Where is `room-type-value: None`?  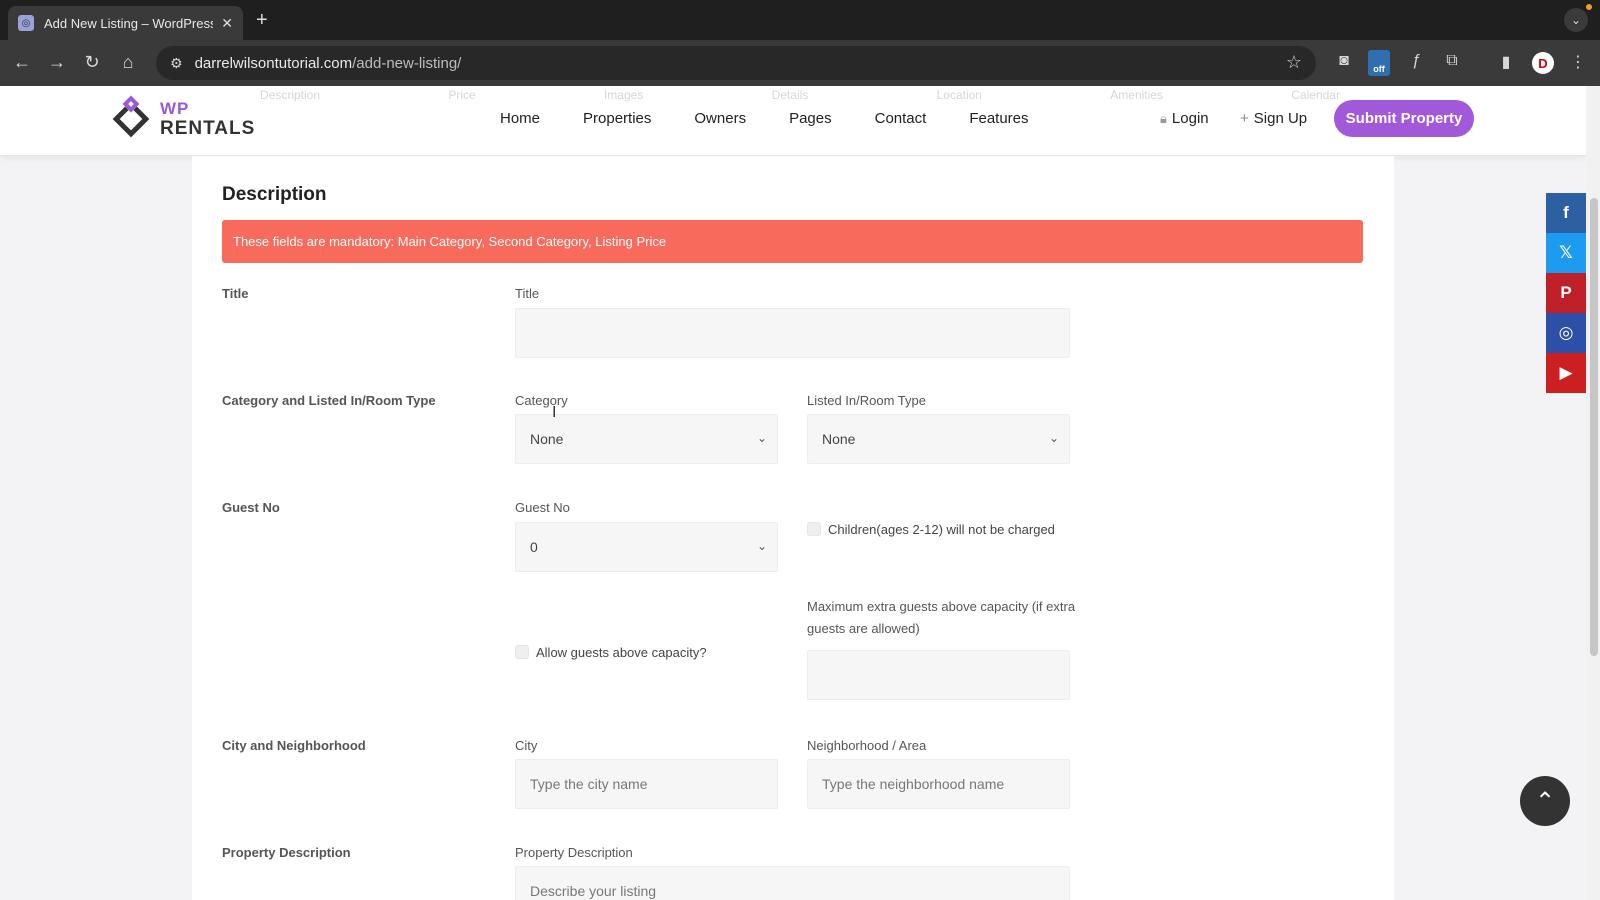 room-type-value: None is located at coordinates (839, 439).